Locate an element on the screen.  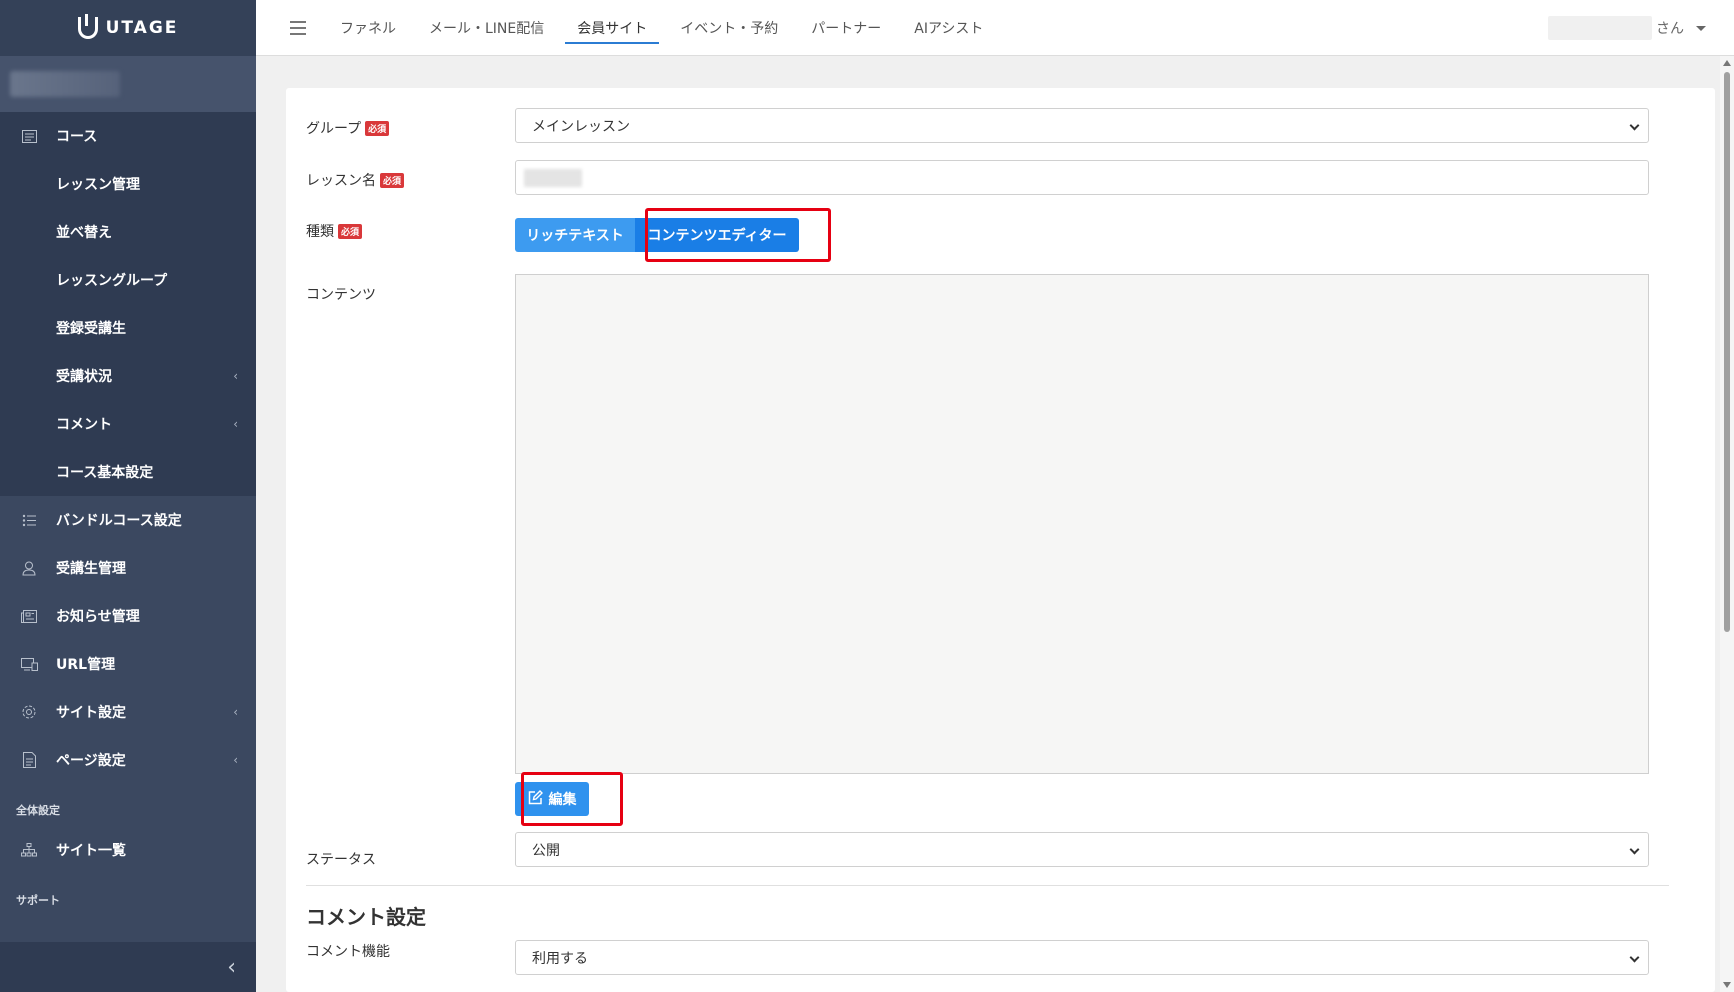
sidebar-item-course-settings: コース基本設定 is located at coordinates (128, 472).